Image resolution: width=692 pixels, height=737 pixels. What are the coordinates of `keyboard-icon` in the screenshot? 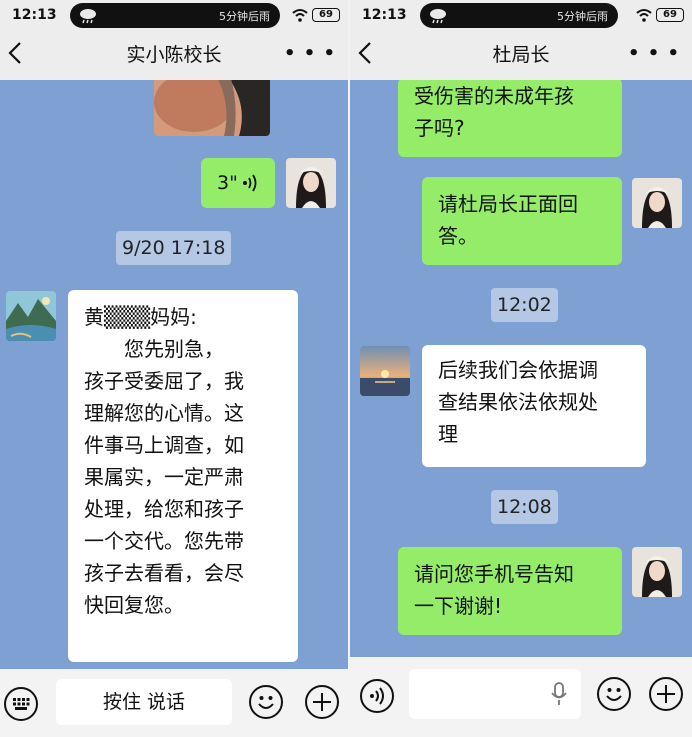 It's located at (21, 704).